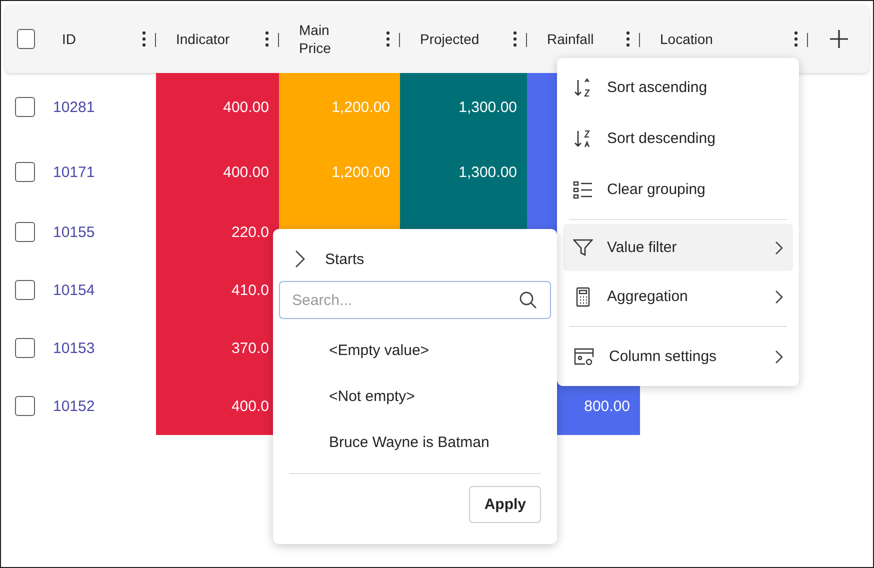  I want to click on settings-icon, so click(584, 356).